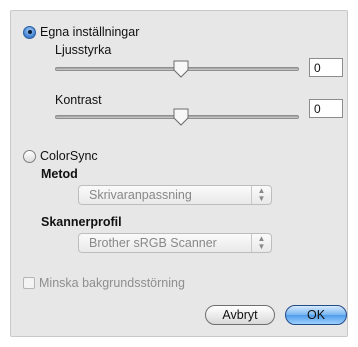 The width and height of the screenshot is (358, 347). I want to click on brightness-slider-thumb, so click(181, 69).